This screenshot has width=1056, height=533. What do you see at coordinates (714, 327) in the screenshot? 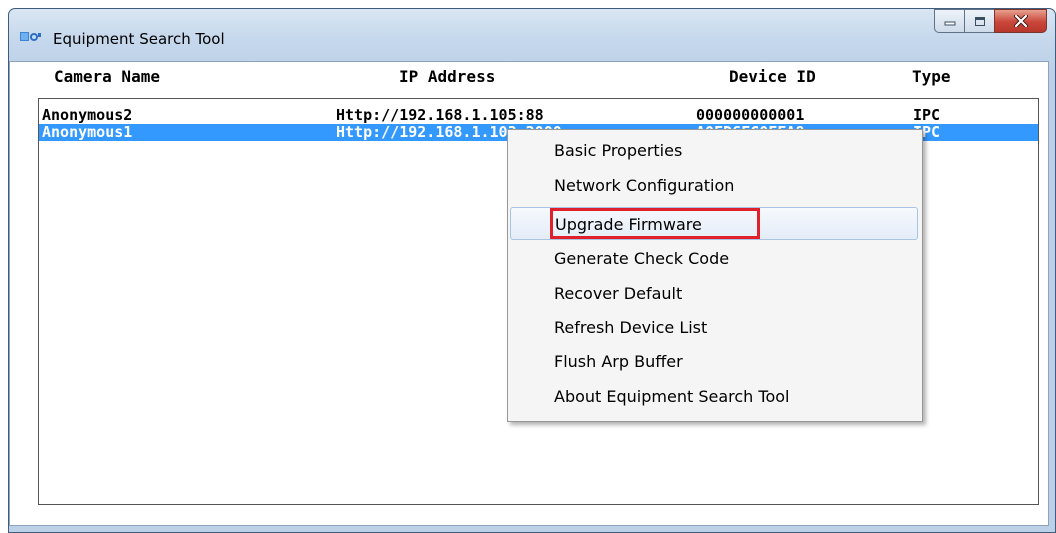
I see `menu-item-refresh-device-list: Refresh Device List` at bounding box center [714, 327].